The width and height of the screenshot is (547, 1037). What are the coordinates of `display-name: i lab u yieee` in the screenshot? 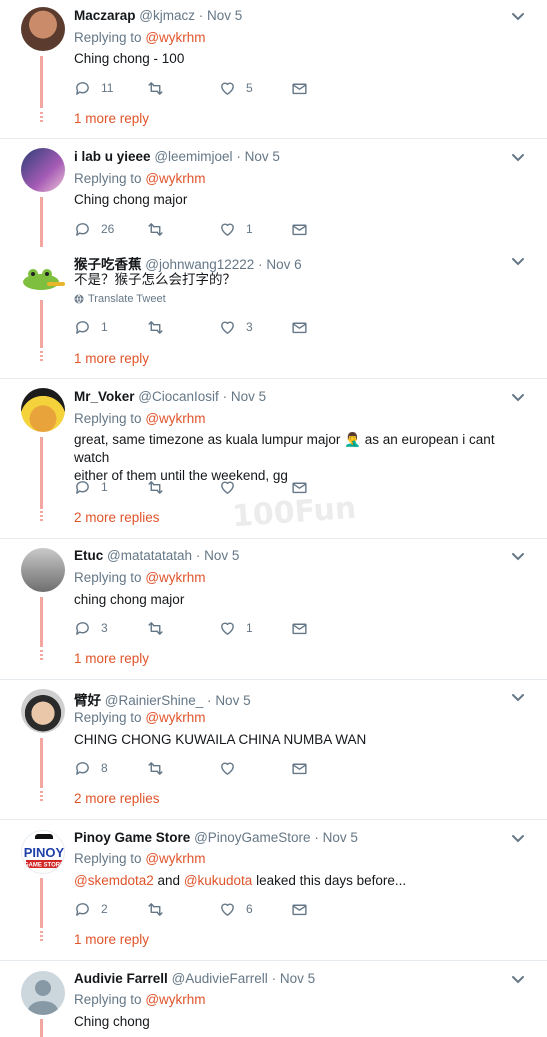 It's located at (112, 156).